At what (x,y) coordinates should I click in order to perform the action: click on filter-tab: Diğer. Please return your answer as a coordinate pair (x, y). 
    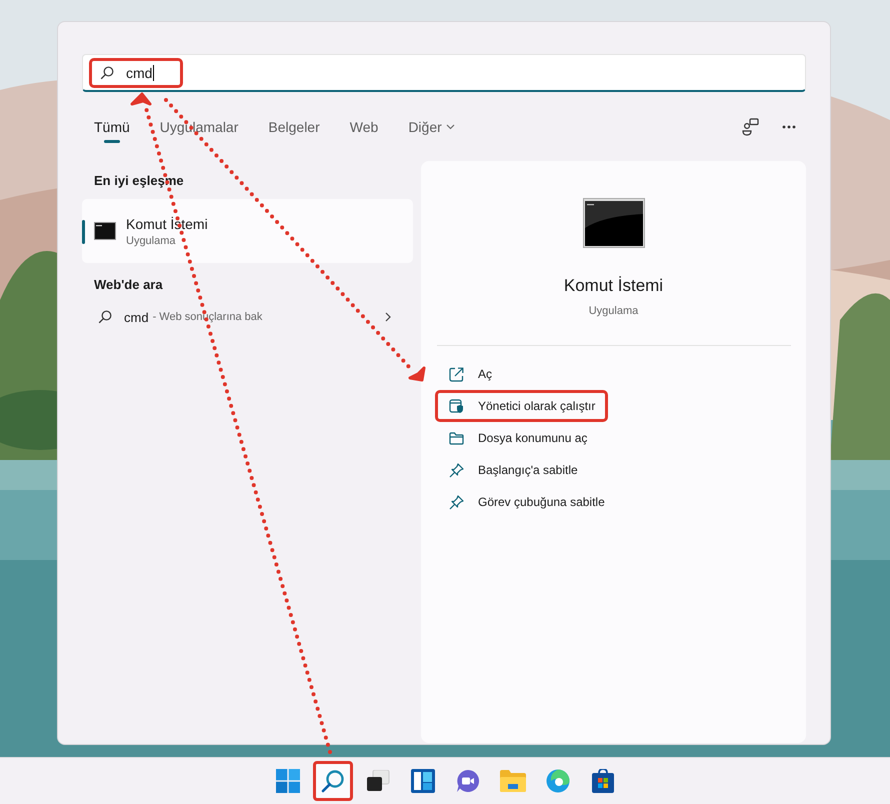
    Looking at the image, I should click on (431, 127).